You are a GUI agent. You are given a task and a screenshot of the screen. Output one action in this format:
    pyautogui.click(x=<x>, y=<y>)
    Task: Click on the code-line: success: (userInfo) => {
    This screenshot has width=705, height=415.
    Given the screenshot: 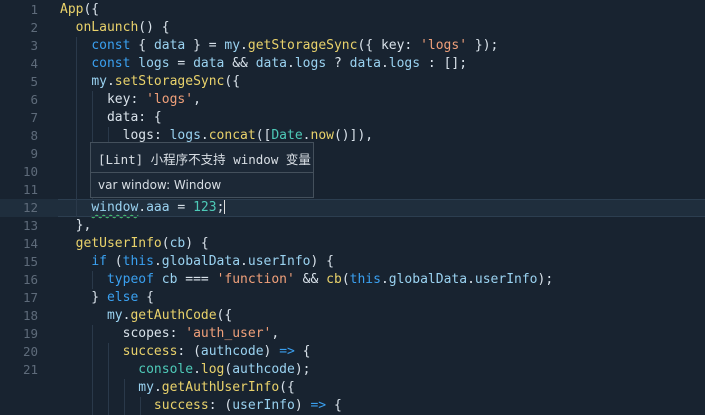 What is the action you would take?
    pyautogui.click(x=352, y=406)
    